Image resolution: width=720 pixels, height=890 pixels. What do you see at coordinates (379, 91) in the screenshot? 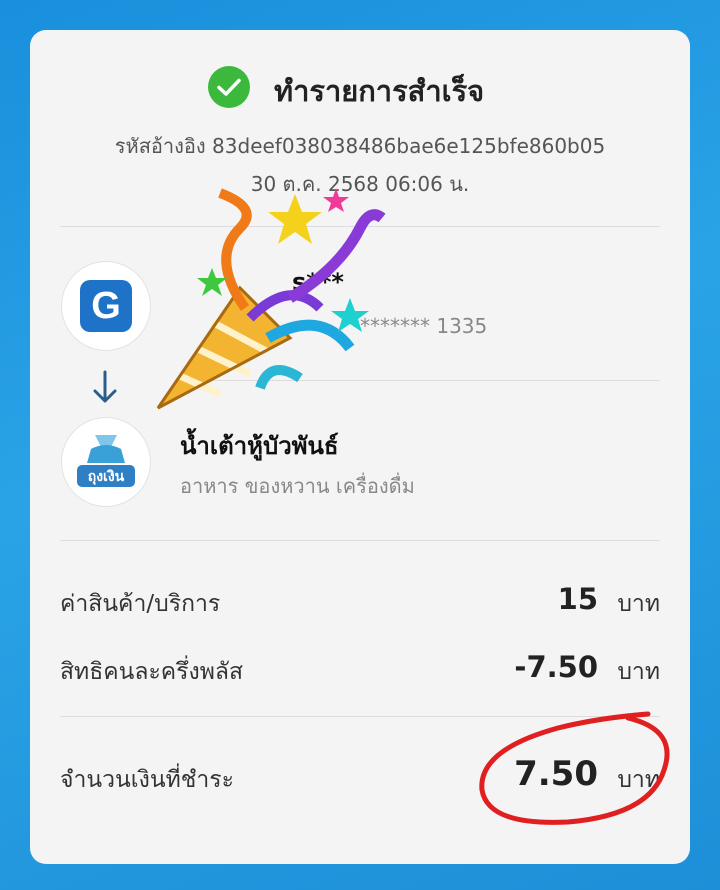
I see `page-title: ทำรายการสำเร็จ` at bounding box center [379, 91].